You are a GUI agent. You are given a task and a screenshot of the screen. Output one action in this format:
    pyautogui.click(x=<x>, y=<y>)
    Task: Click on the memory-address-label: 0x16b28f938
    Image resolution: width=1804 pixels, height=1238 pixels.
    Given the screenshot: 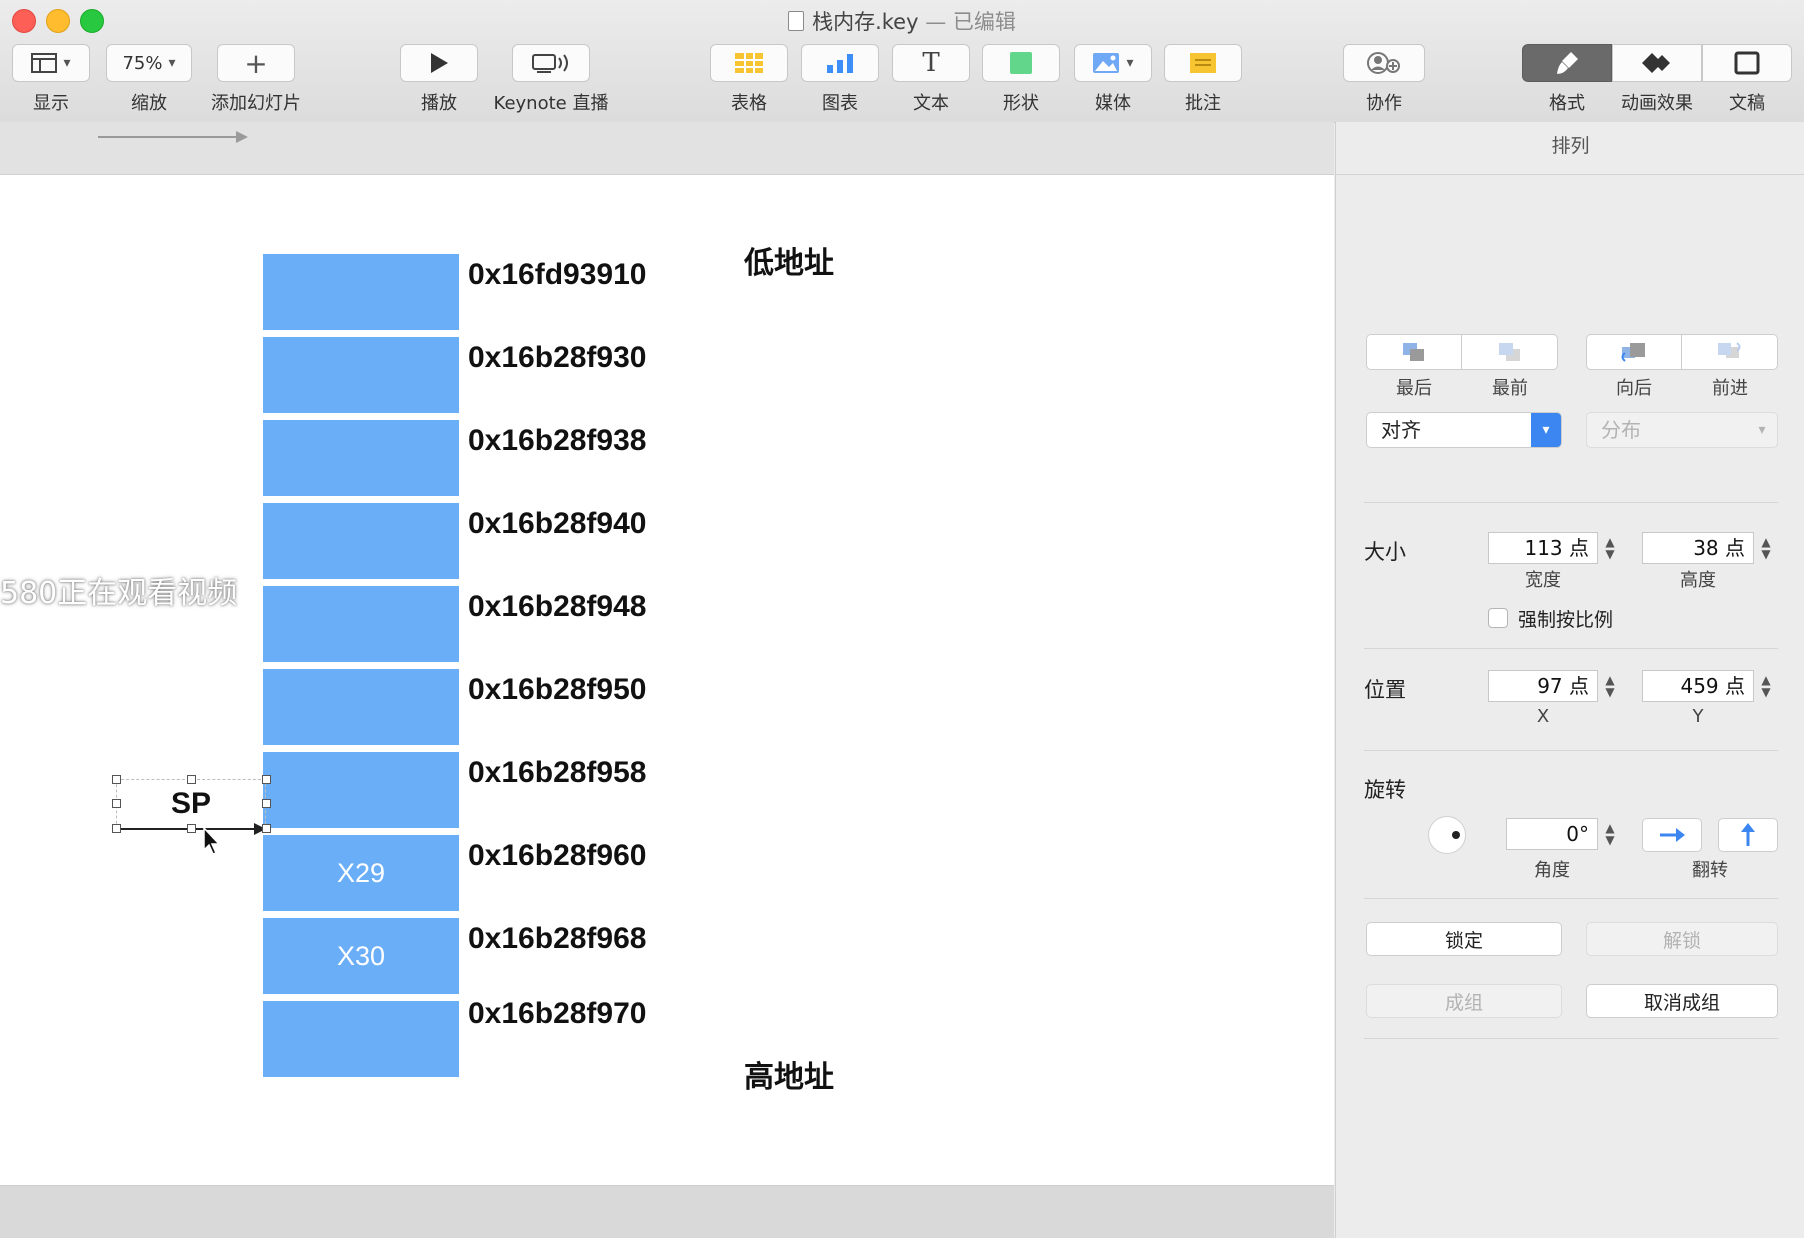 What is the action you would take?
    pyautogui.click(x=557, y=441)
    